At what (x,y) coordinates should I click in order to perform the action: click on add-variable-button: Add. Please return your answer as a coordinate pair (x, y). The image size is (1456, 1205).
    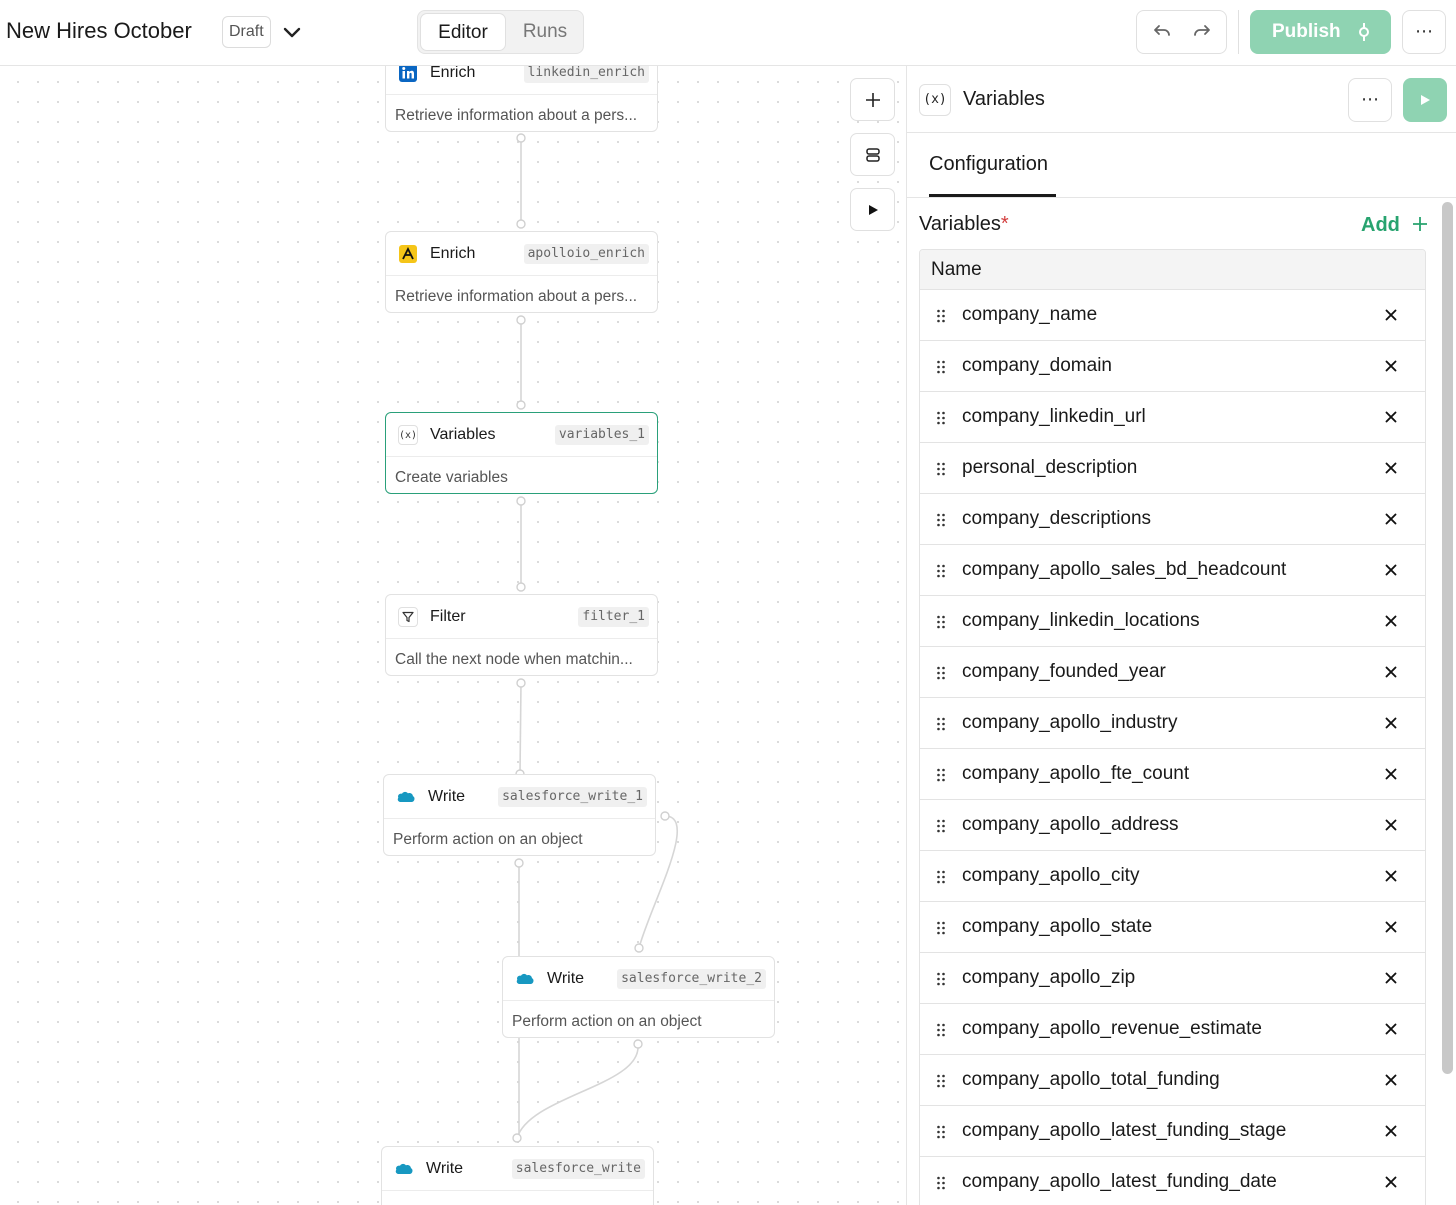
    Looking at the image, I should click on (1380, 225).